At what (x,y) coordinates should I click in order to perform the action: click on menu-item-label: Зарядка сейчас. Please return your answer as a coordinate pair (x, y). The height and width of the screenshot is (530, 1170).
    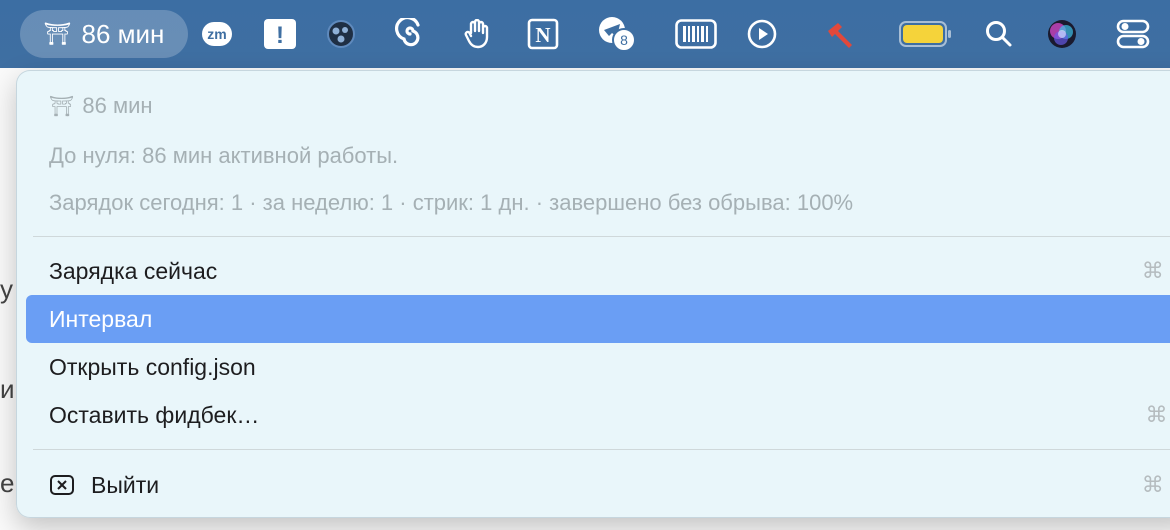
    Looking at the image, I should click on (133, 270).